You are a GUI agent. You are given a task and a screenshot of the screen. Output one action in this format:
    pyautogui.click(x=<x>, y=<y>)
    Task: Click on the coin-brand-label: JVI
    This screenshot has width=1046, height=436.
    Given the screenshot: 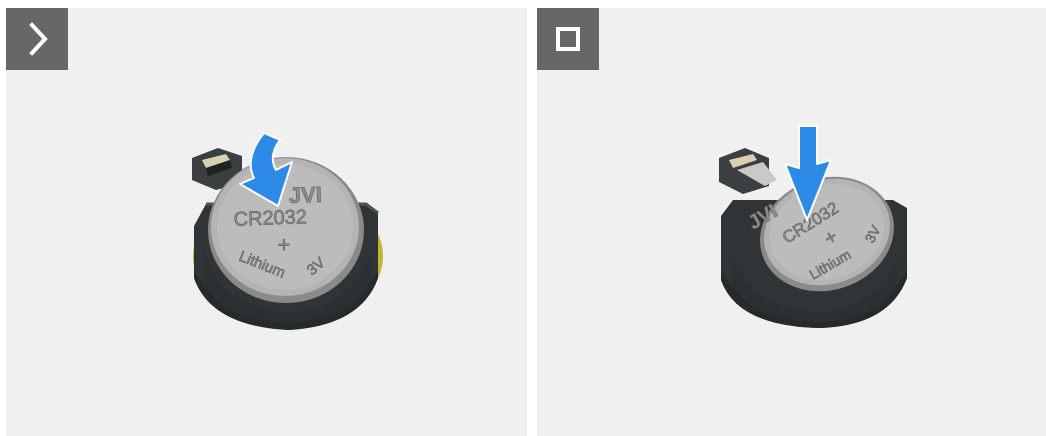 What is the action you would take?
    pyautogui.click(x=305, y=195)
    